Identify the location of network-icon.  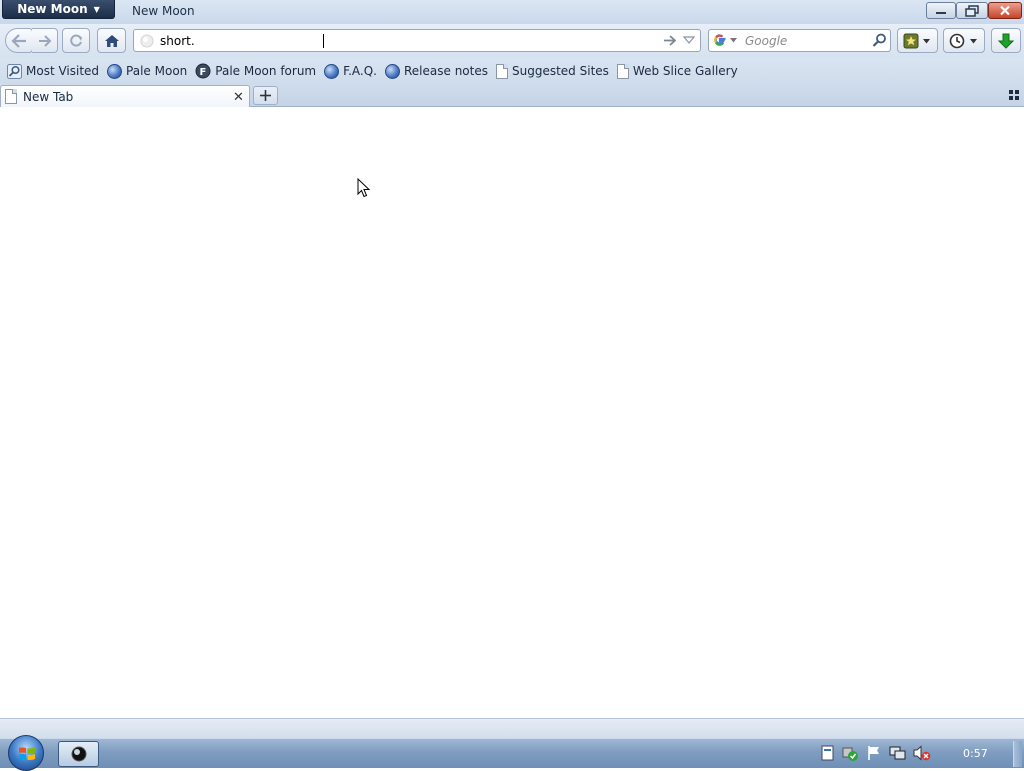
(897, 753).